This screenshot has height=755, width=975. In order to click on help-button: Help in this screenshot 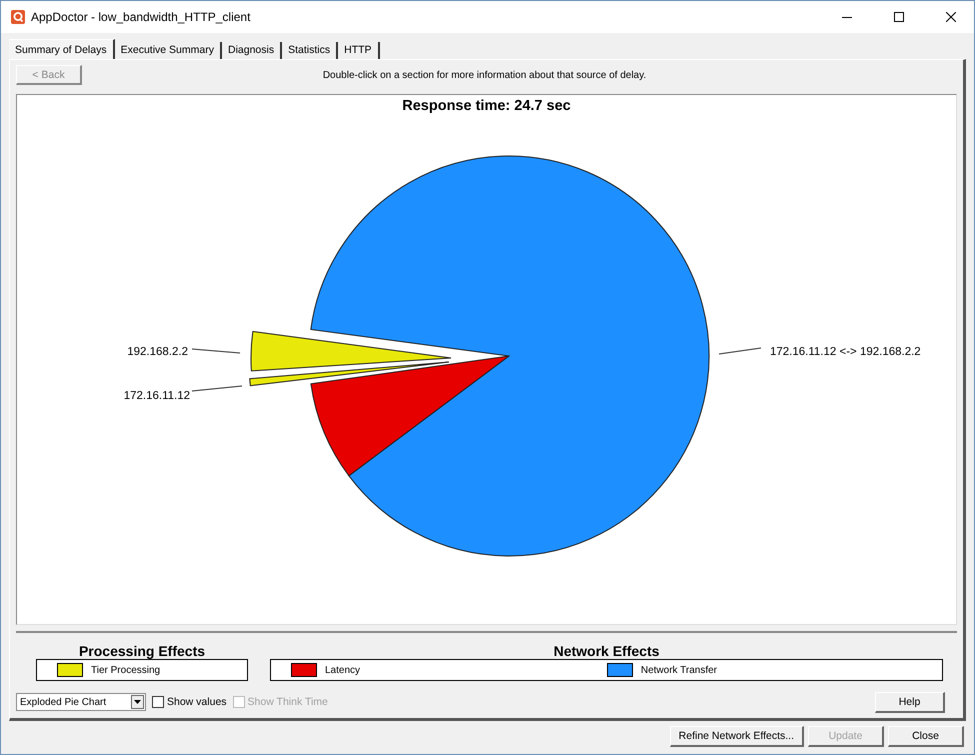, I will do `click(910, 702)`.